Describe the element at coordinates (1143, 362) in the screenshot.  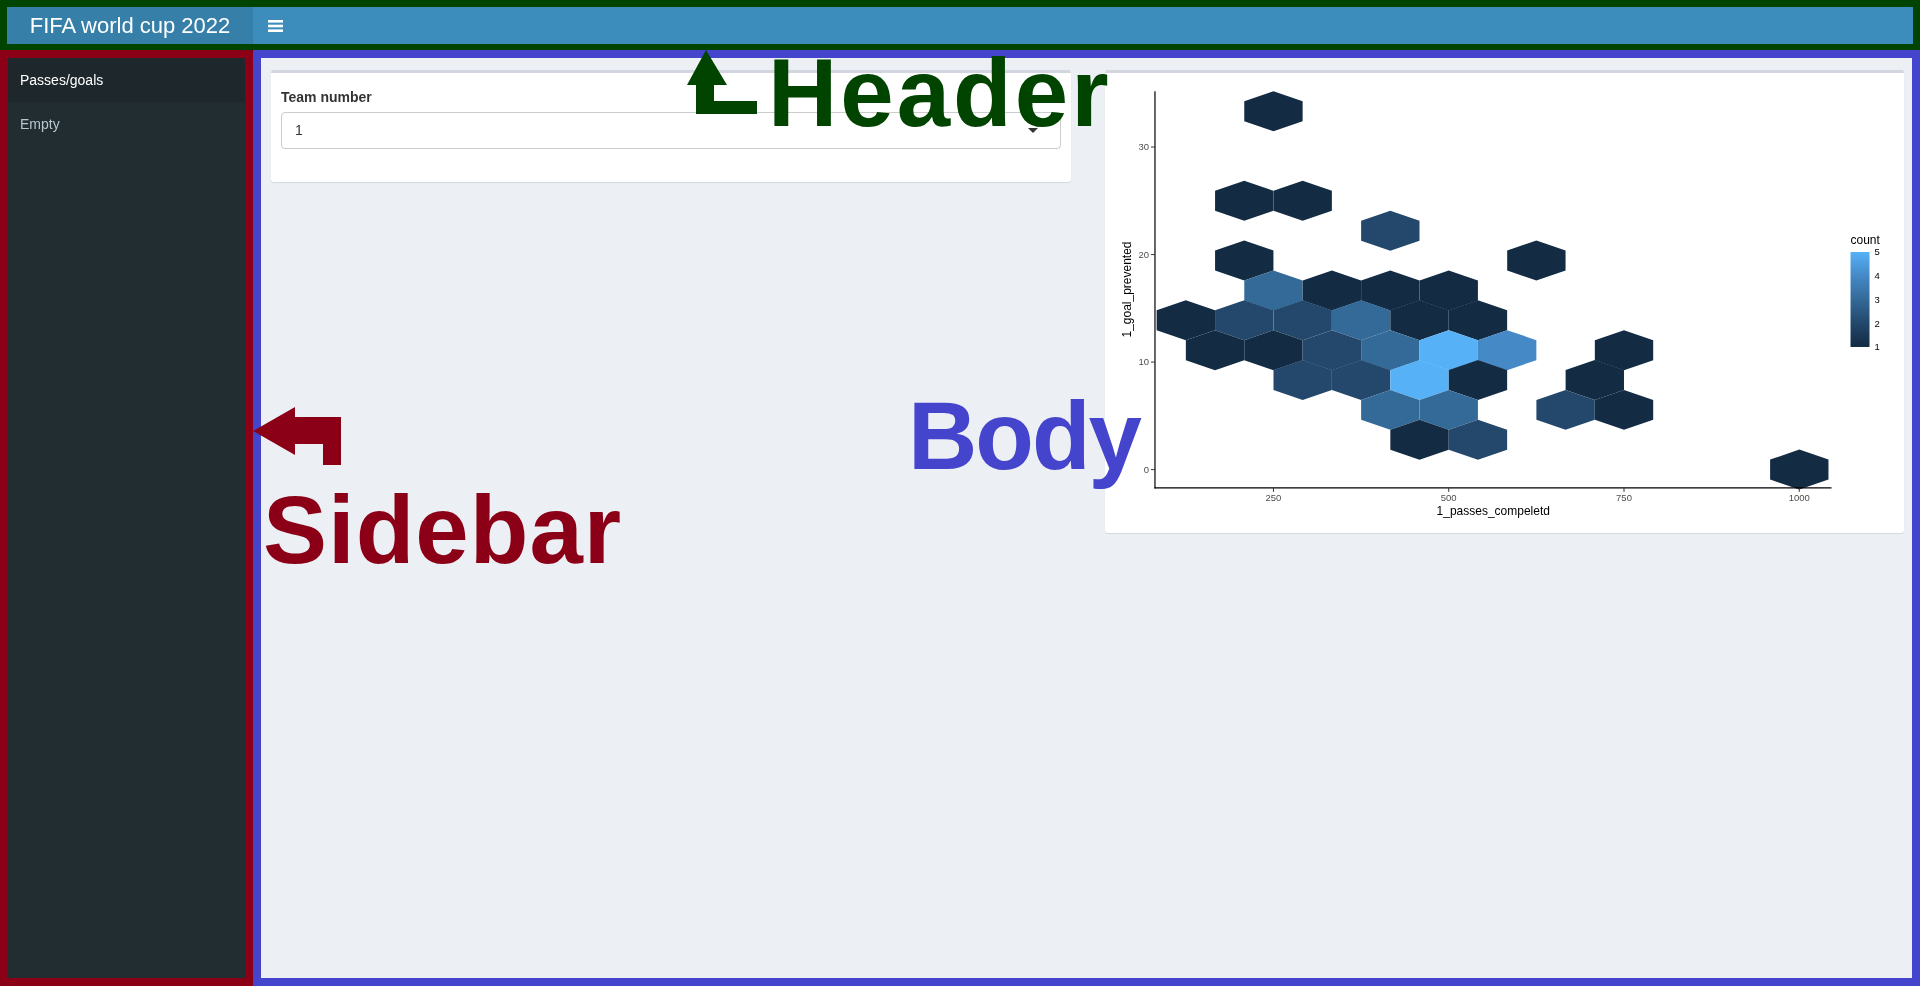
I see `axis-tick-label: 10` at that location.